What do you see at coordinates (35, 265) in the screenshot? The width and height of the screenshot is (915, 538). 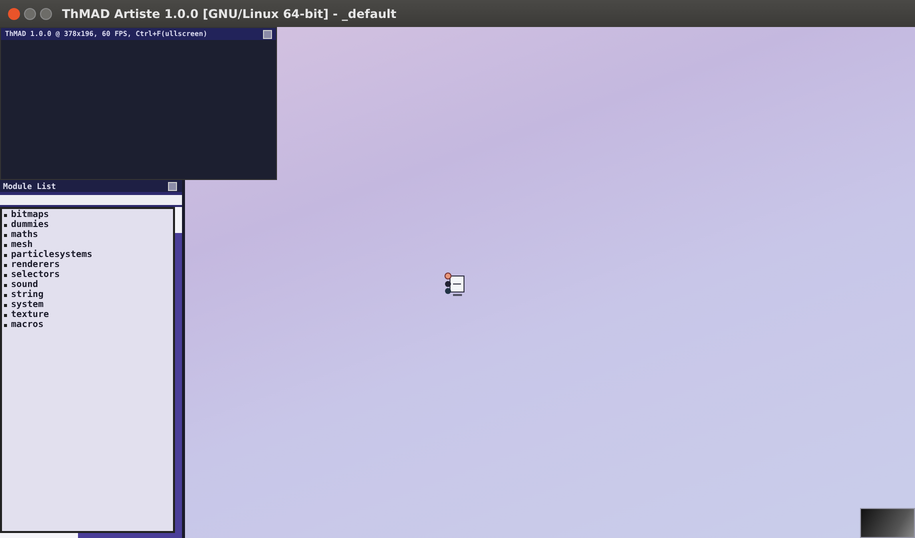 I see `list-item: renderers` at bounding box center [35, 265].